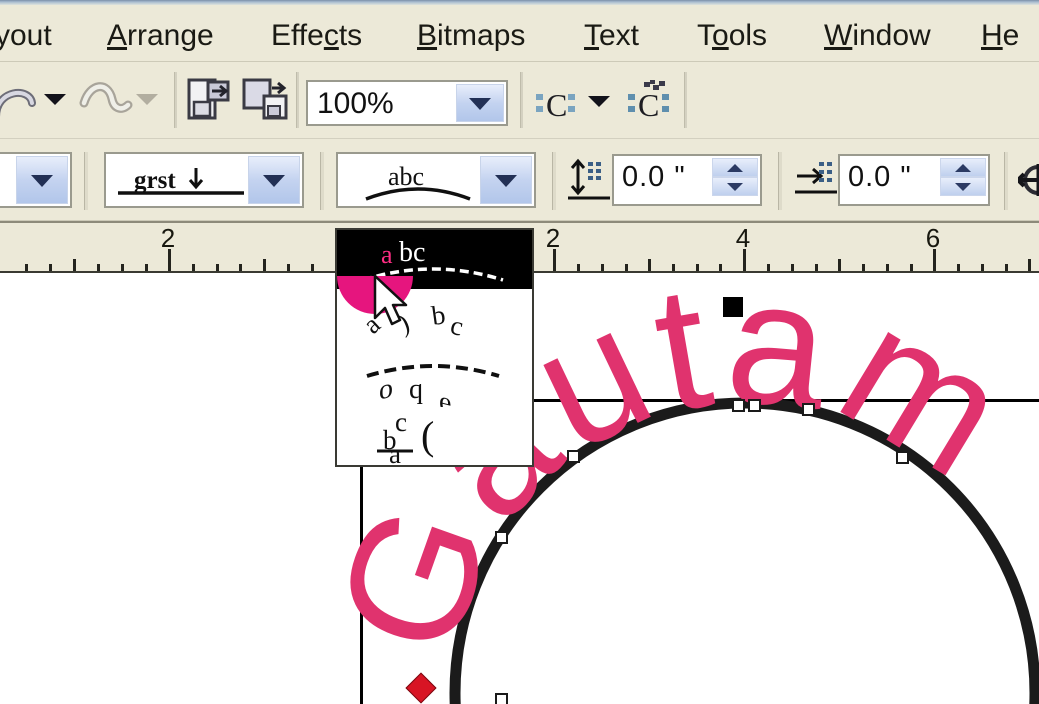  I want to click on font-combo-dropdown-button, so click(42, 180).